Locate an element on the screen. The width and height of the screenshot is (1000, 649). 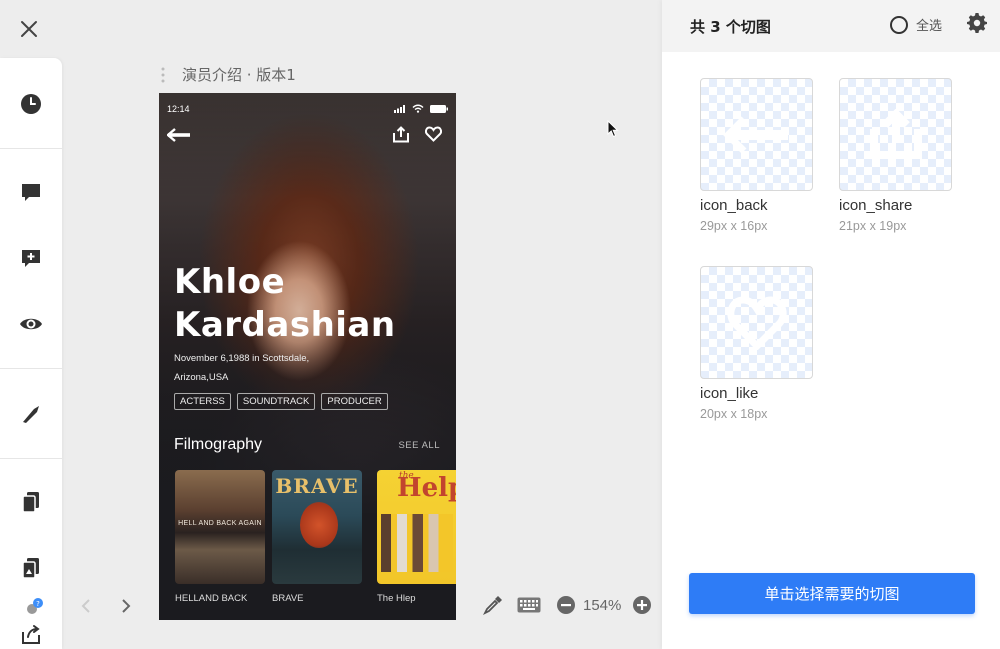
slice-name: icon_like is located at coordinates (729, 393).